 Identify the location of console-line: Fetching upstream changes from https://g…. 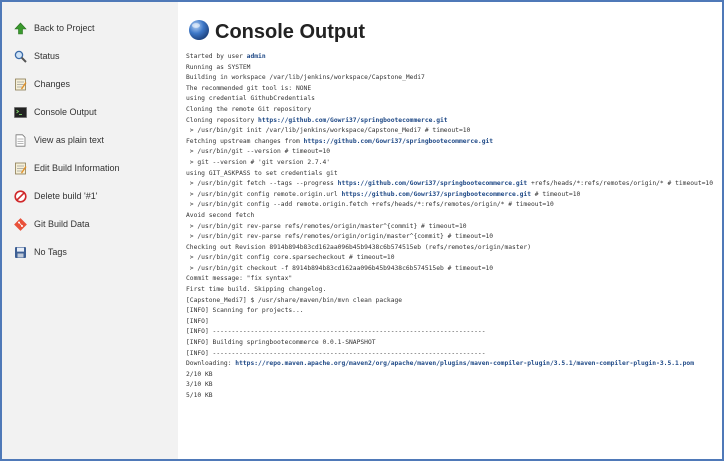
(451, 142).